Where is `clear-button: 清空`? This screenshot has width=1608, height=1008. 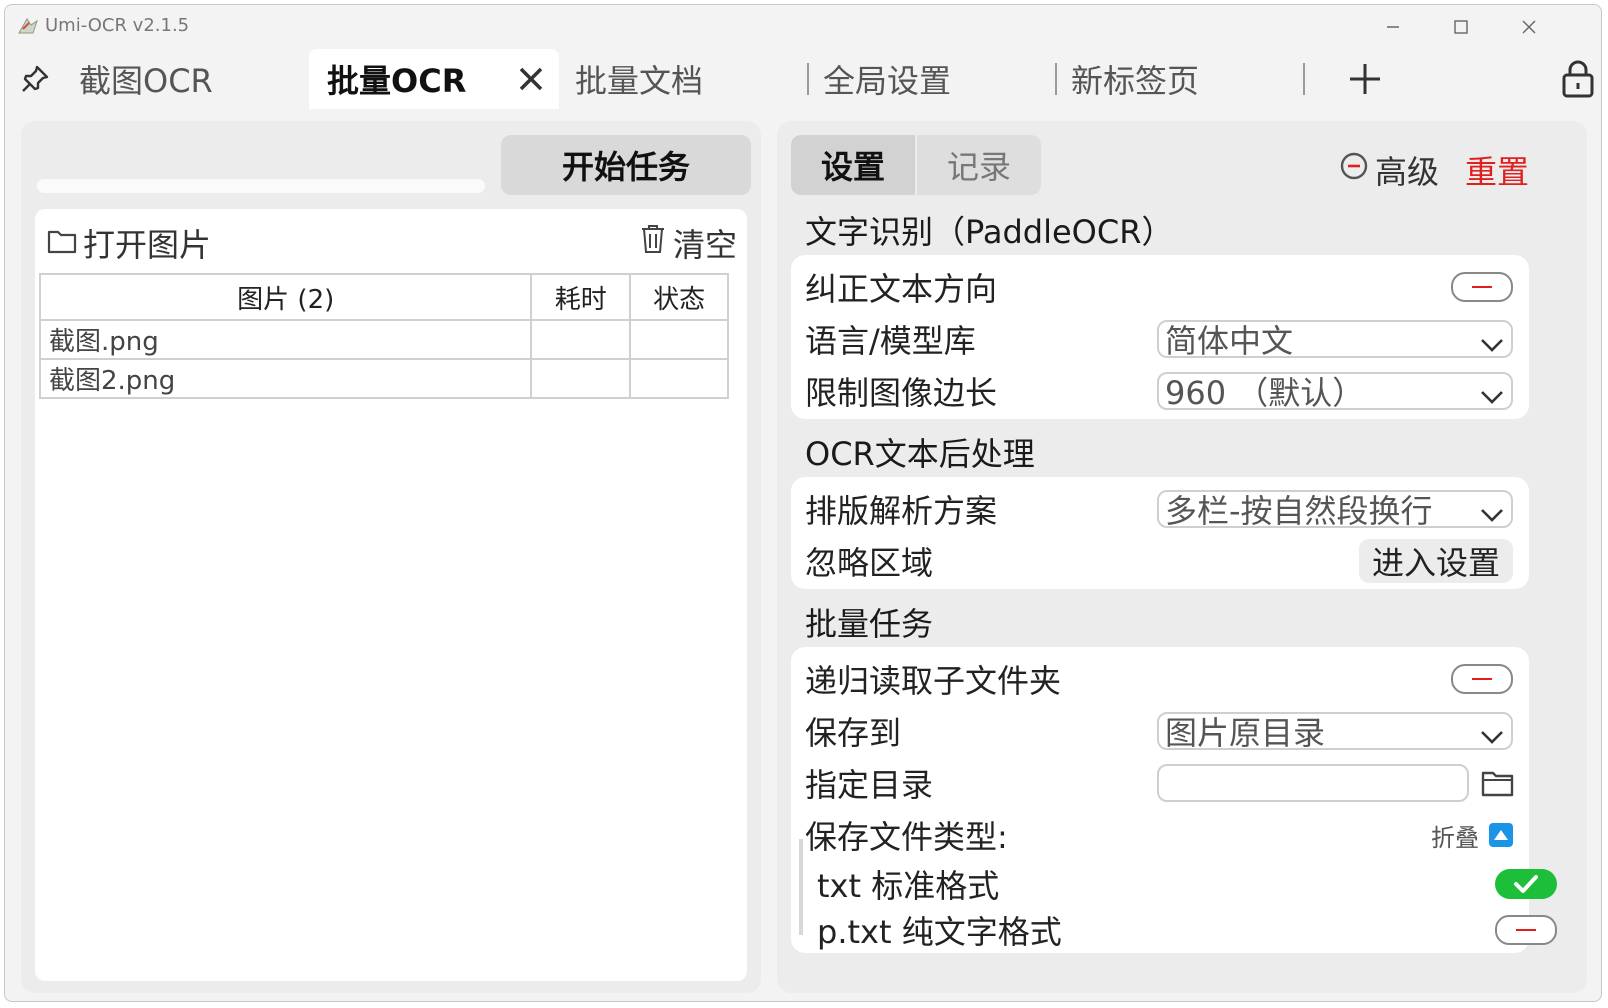 clear-button: 清空 is located at coordinates (688, 243).